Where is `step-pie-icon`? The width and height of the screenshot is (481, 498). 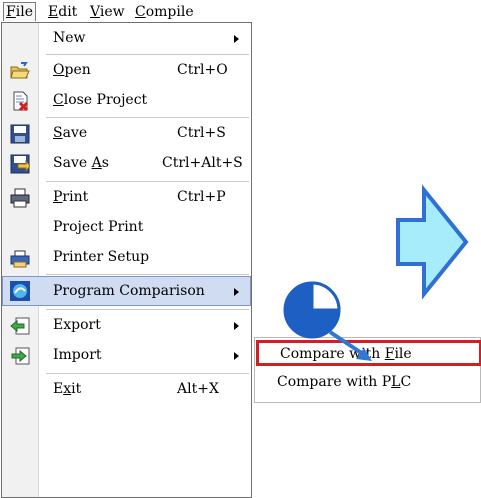 step-pie-icon is located at coordinates (312, 310).